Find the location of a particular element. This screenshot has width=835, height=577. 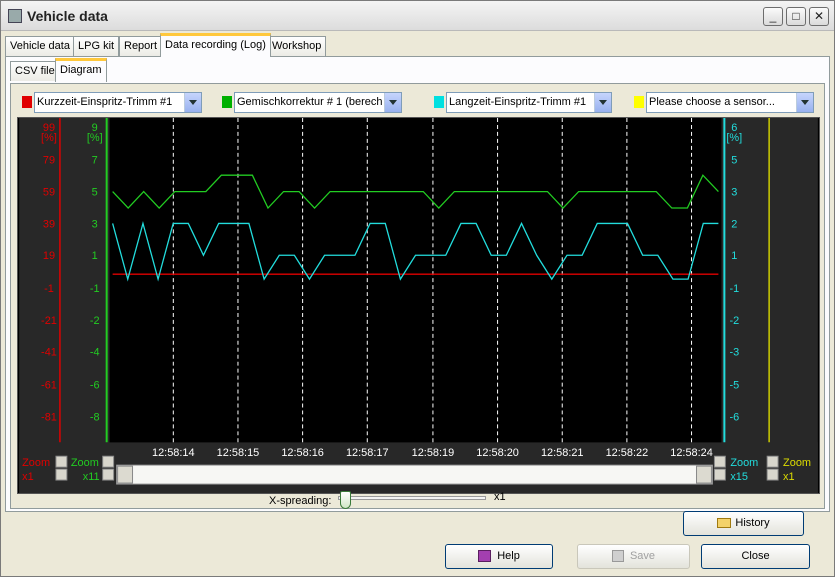

sensor-1-color-swatch is located at coordinates (27, 102).